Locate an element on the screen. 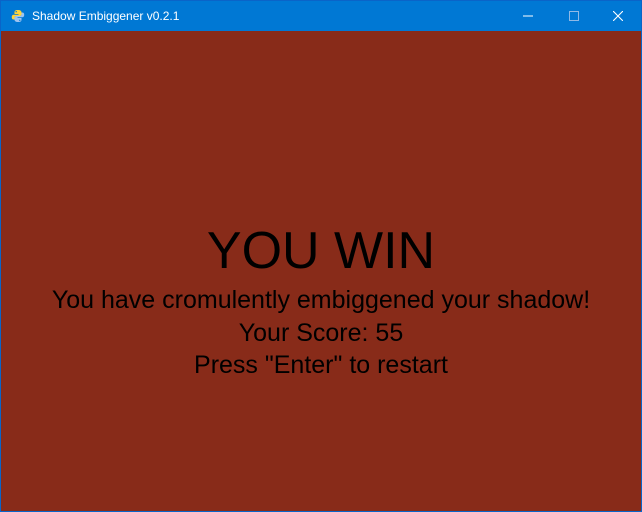 Image resolution: width=642 pixels, height=512 pixels. win-headline: YOU WIN is located at coordinates (321, 251).